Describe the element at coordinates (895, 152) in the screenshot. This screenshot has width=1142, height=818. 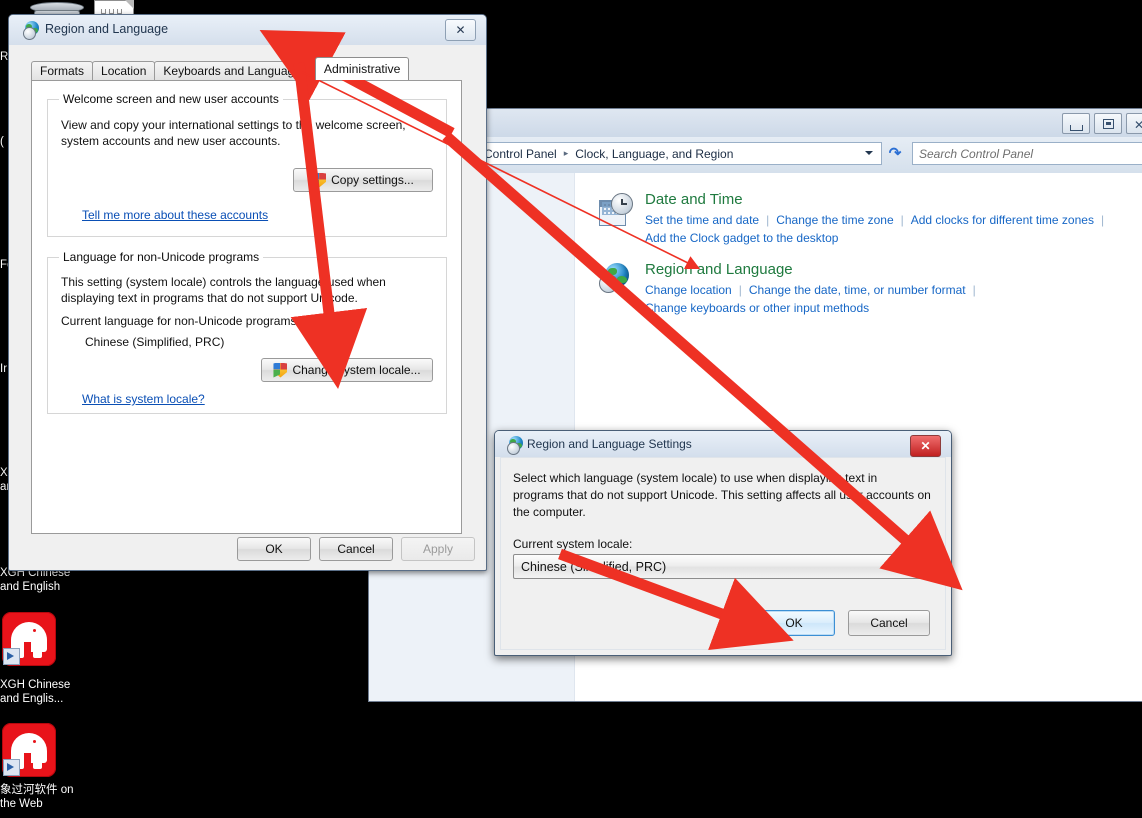
I see `refresh-icon: ↷` at that location.